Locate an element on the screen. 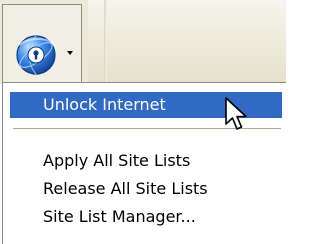 The width and height of the screenshot is (320, 244). menu-item-apply-all-site-lists: Apply All Site Lists is located at coordinates (146, 161).